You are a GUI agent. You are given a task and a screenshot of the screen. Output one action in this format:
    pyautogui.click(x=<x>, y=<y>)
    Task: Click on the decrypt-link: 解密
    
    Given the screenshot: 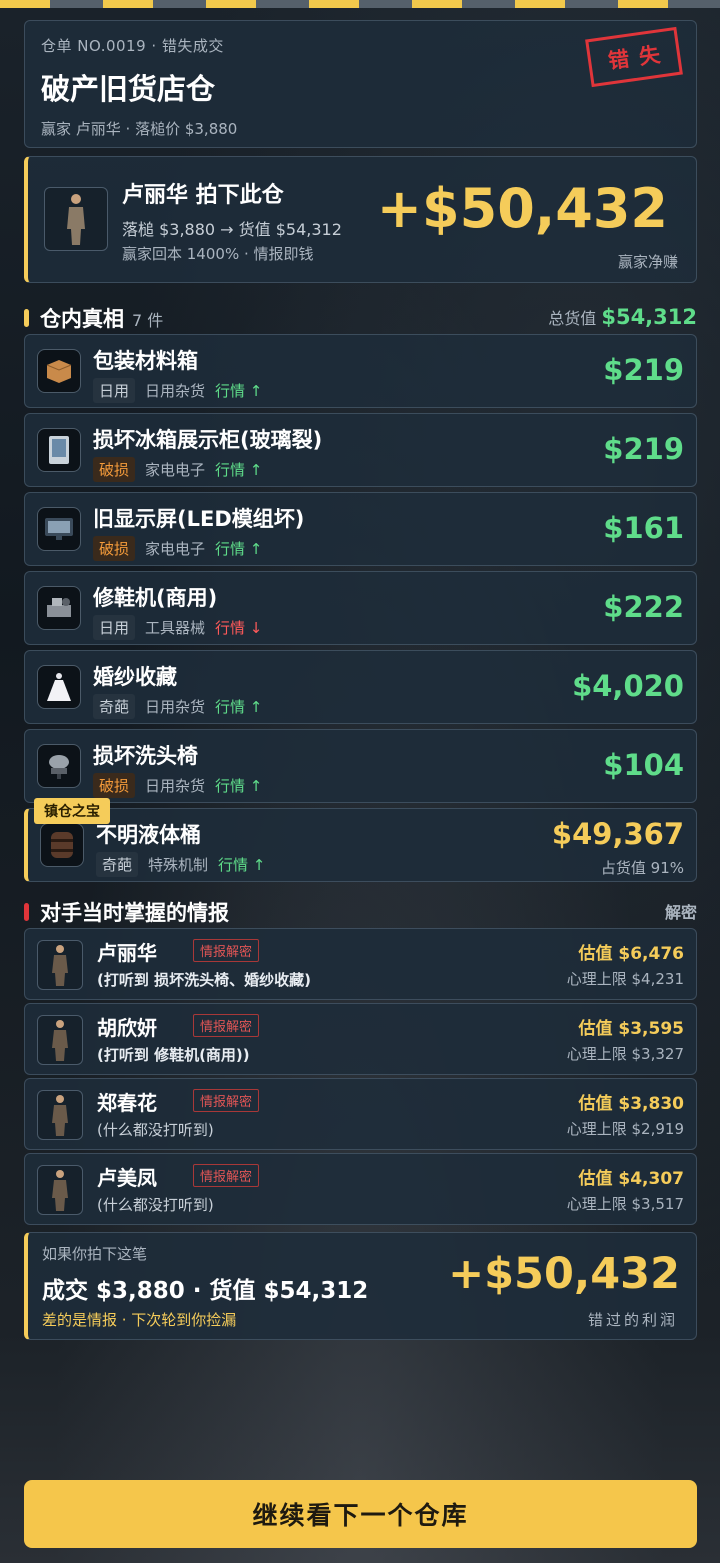 What is the action you would take?
    pyautogui.click(x=681, y=911)
    